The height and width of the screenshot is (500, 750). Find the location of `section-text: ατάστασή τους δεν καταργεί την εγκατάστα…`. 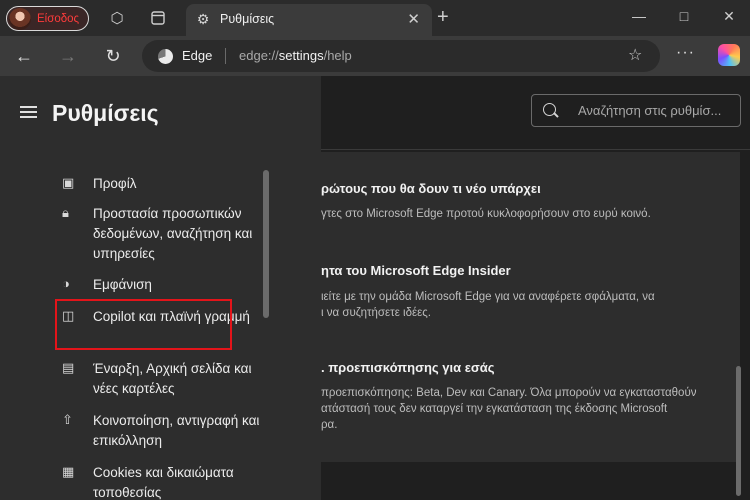

section-text: ατάστασή τους δεν καταργεί την εγκατάστα… is located at coordinates (494, 409).